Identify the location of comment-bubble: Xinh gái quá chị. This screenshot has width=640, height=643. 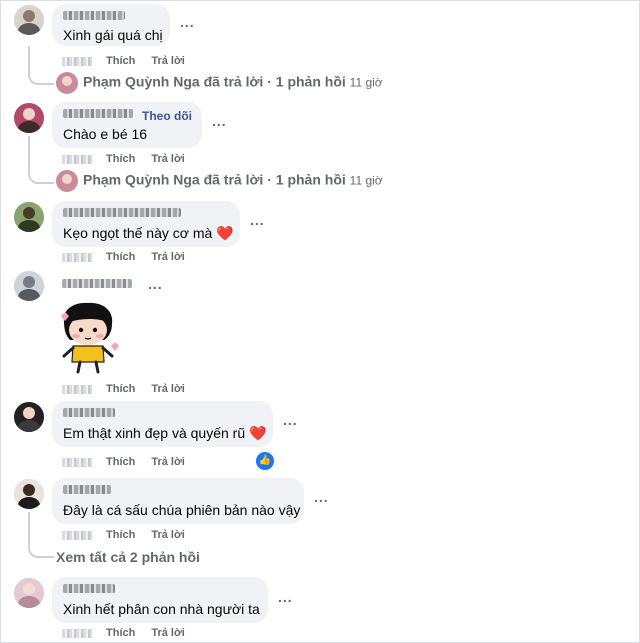
(111, 25).